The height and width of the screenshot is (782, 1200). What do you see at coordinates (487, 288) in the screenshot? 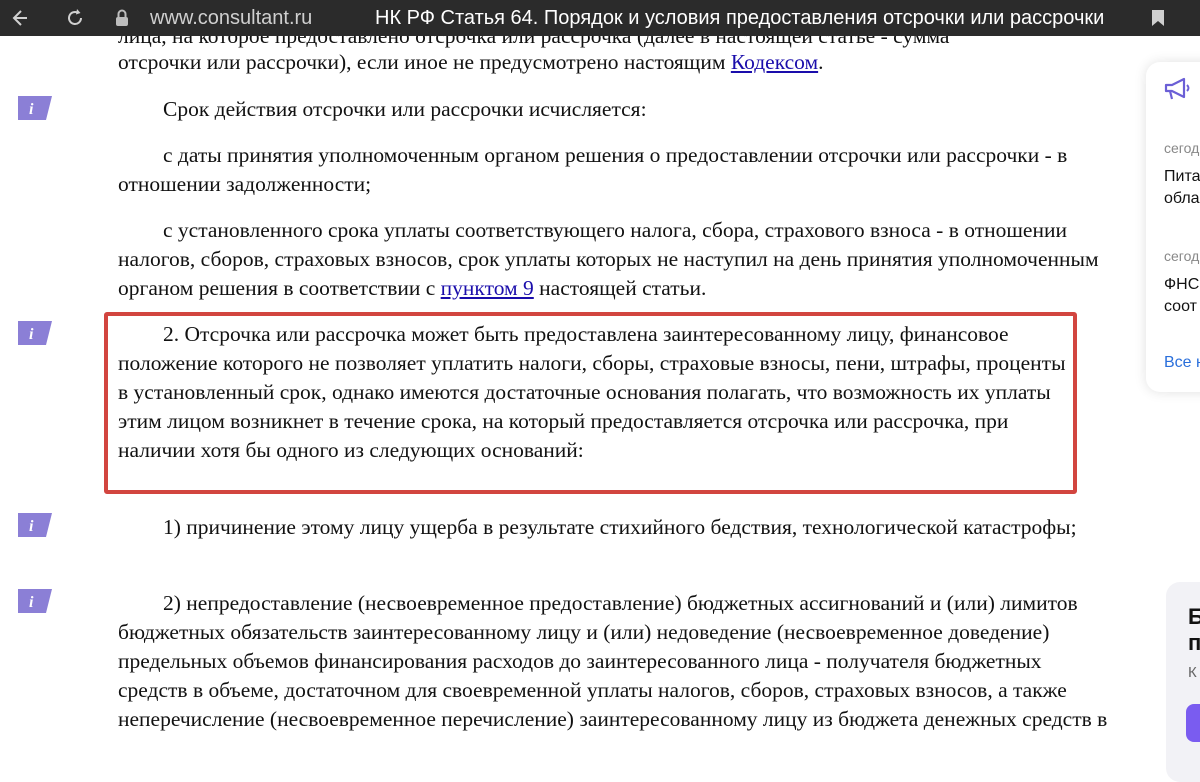
I see `point-9-link: пунктом 9` at bounding box center [487, 288].